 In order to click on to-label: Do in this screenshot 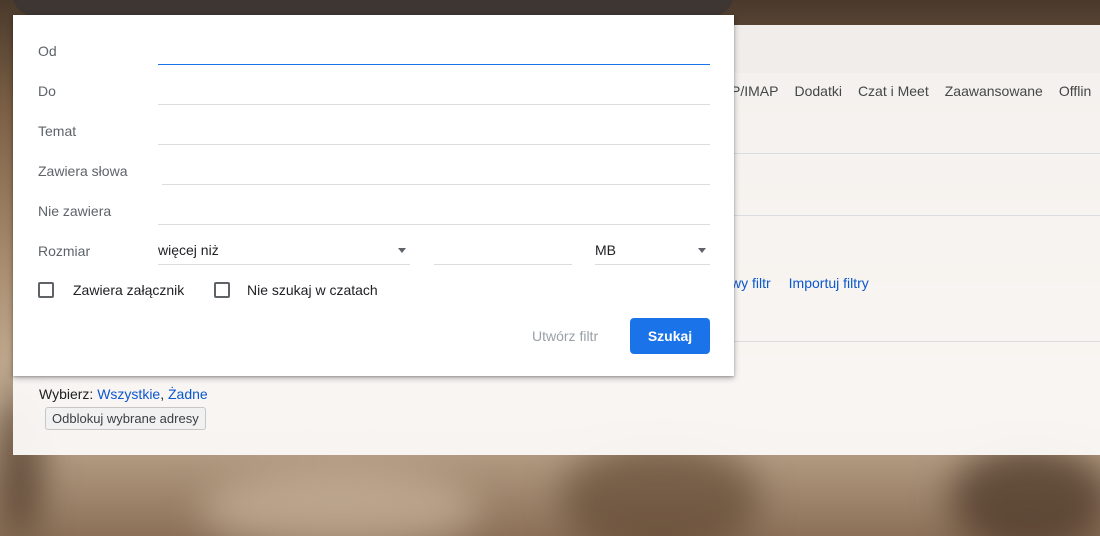, I will do `click(47, 91)`.